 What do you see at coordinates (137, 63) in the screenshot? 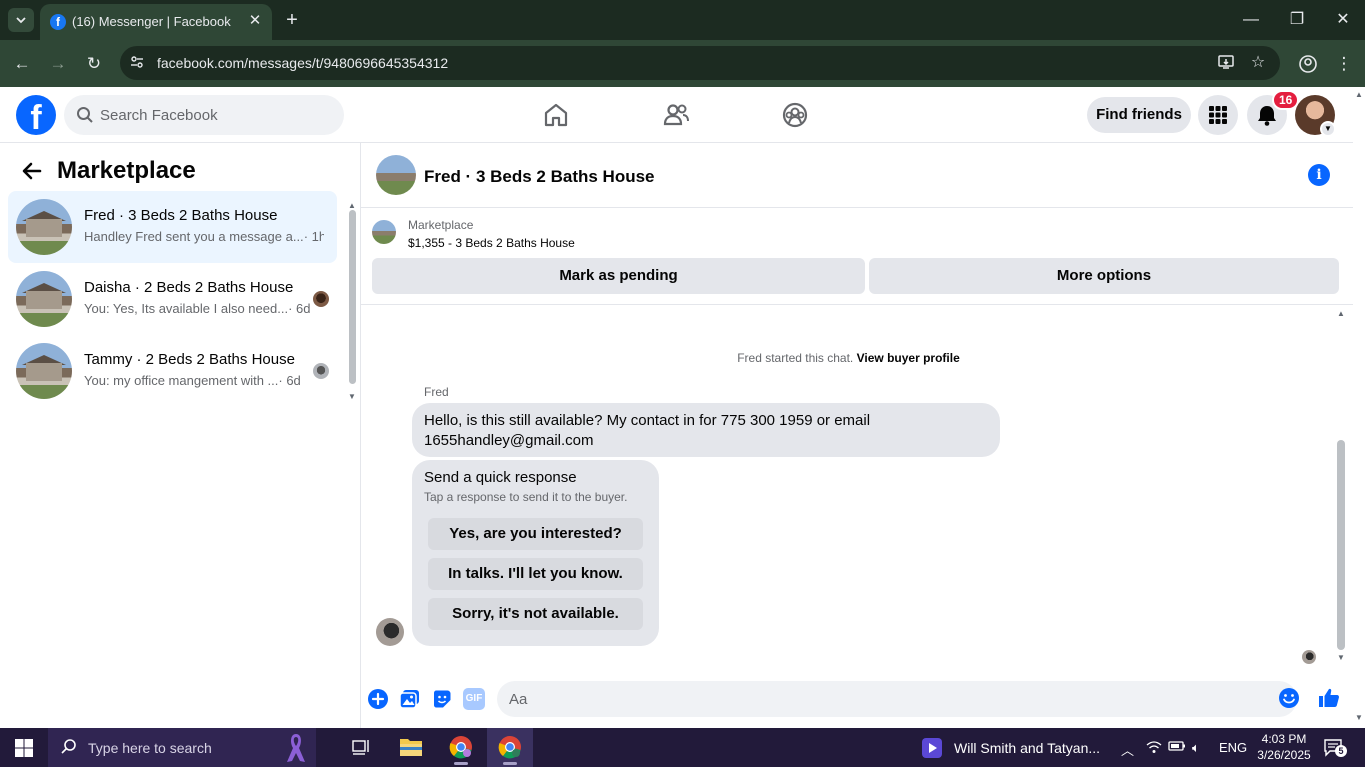
I see `site-info-icon` at bounding box center [137, 63].